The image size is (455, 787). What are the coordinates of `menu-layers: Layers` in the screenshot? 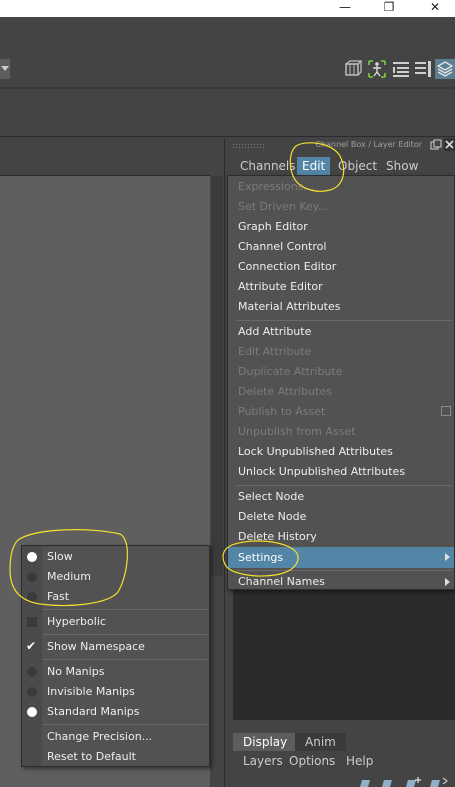 It's located at (263, 761).